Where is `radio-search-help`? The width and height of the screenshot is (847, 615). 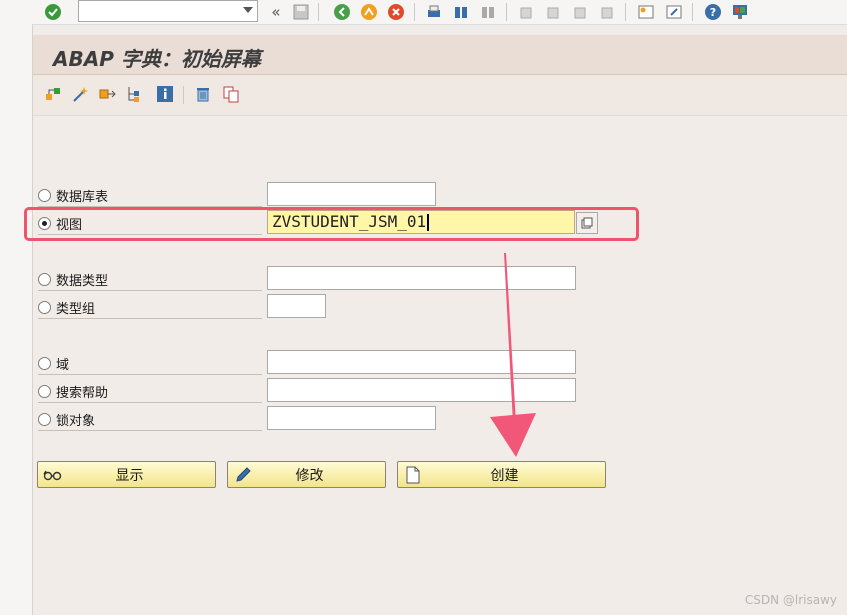 radio-search-help is located at coordinates (44, 391).